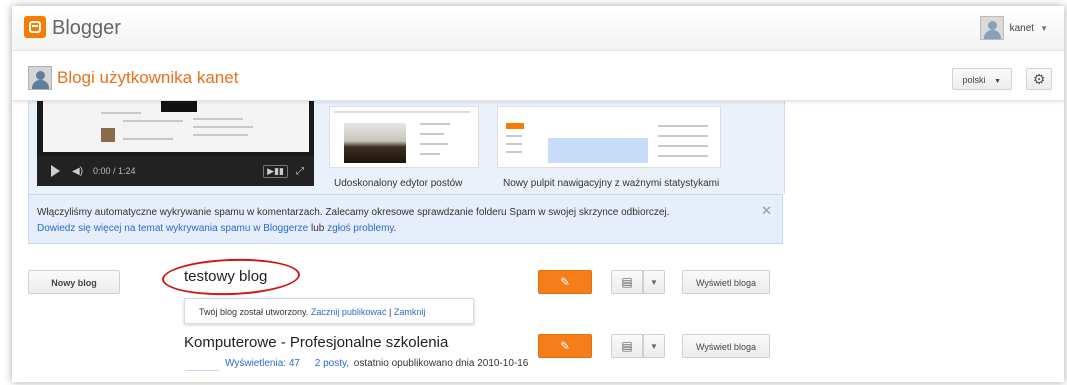  I want to click on close-icon: ✕, so click(766, 211).